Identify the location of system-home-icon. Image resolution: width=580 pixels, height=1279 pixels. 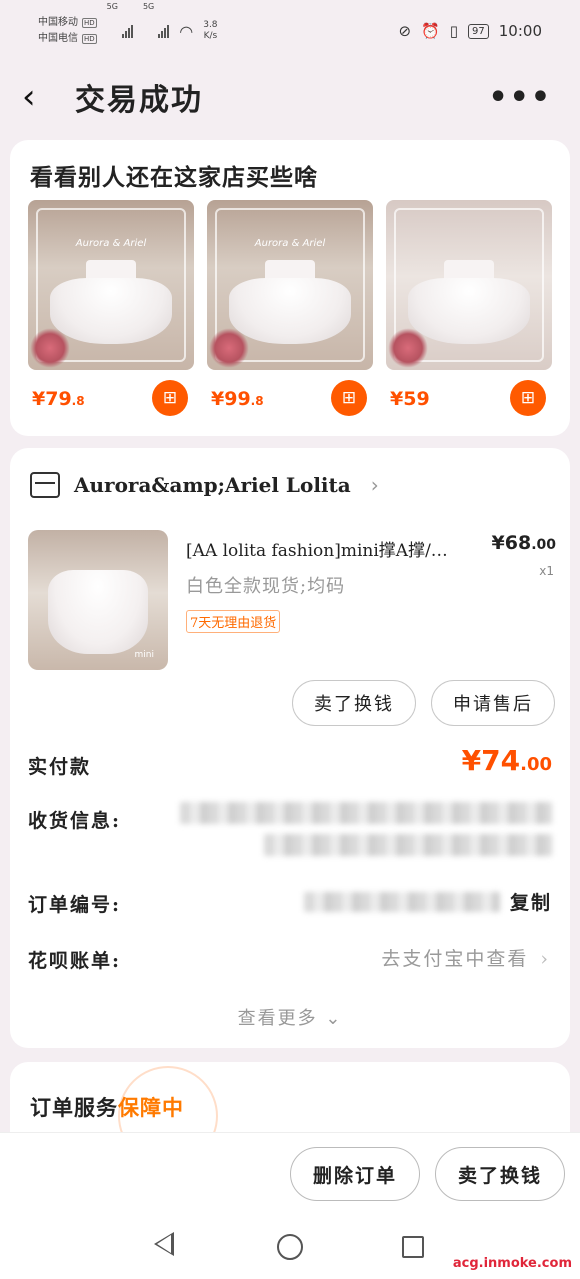
(290, 1247).